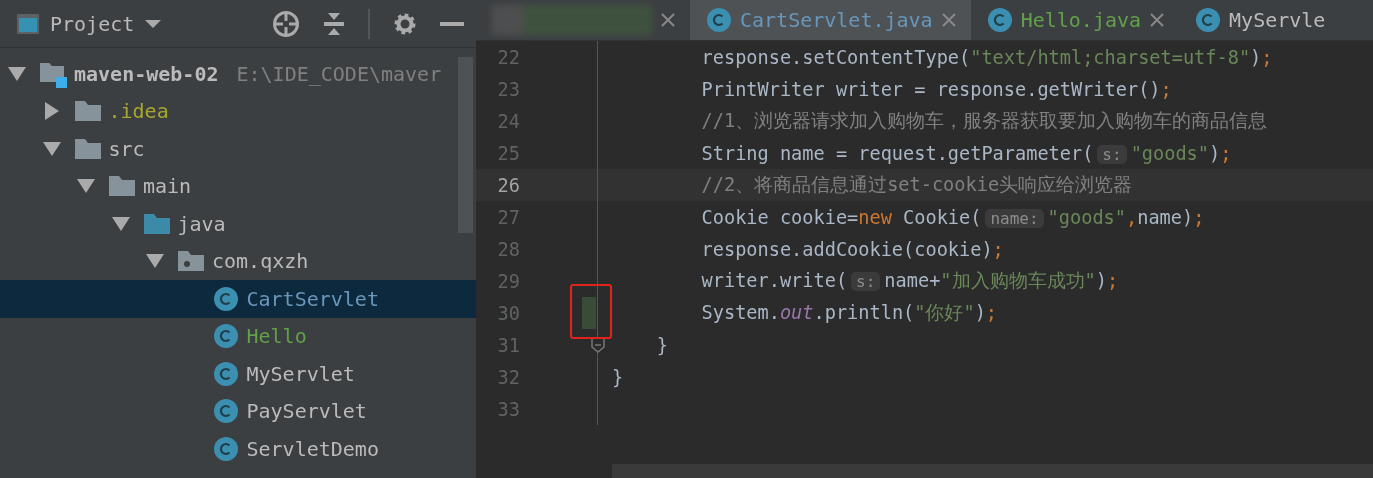 The width and height of the screenshot is (1373, 478). Describe the element at coordinates (126, 148) in the screenshot. I see `tree-label: src` at that location.